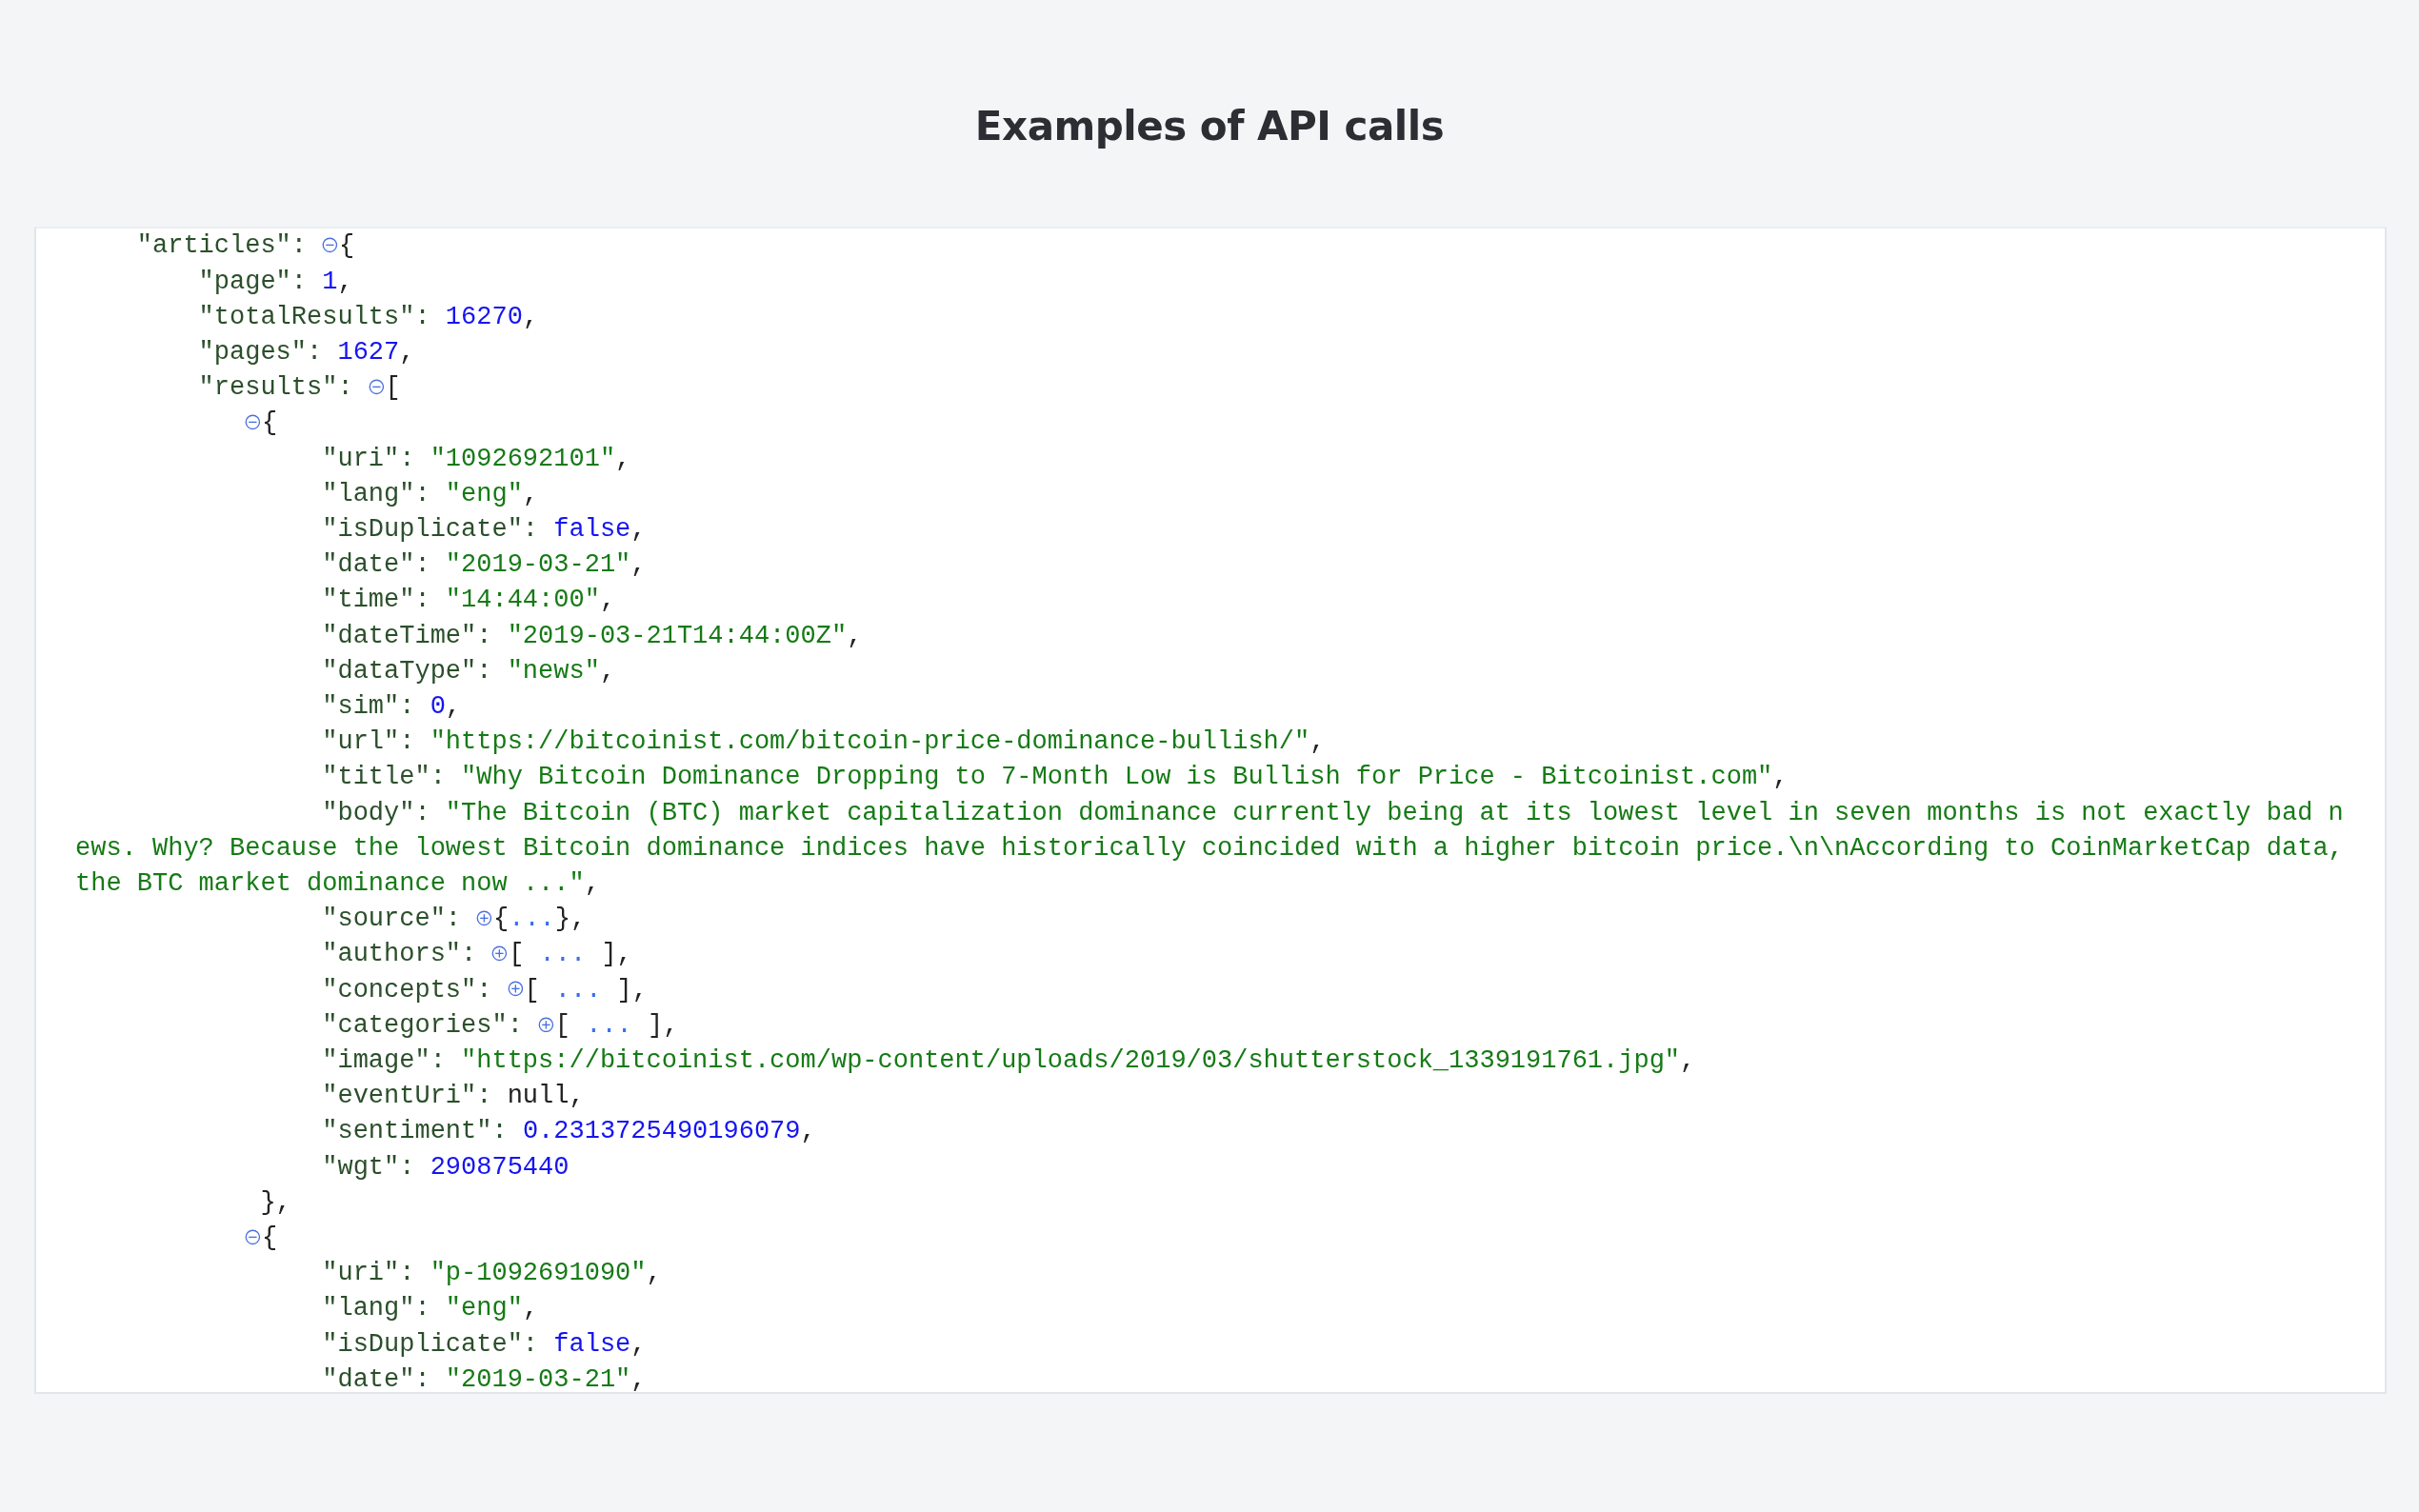  Describe the element at coordinates (445, 1167) in the screenshot. I see `json-entry: "wgt": 290875440` at that location.